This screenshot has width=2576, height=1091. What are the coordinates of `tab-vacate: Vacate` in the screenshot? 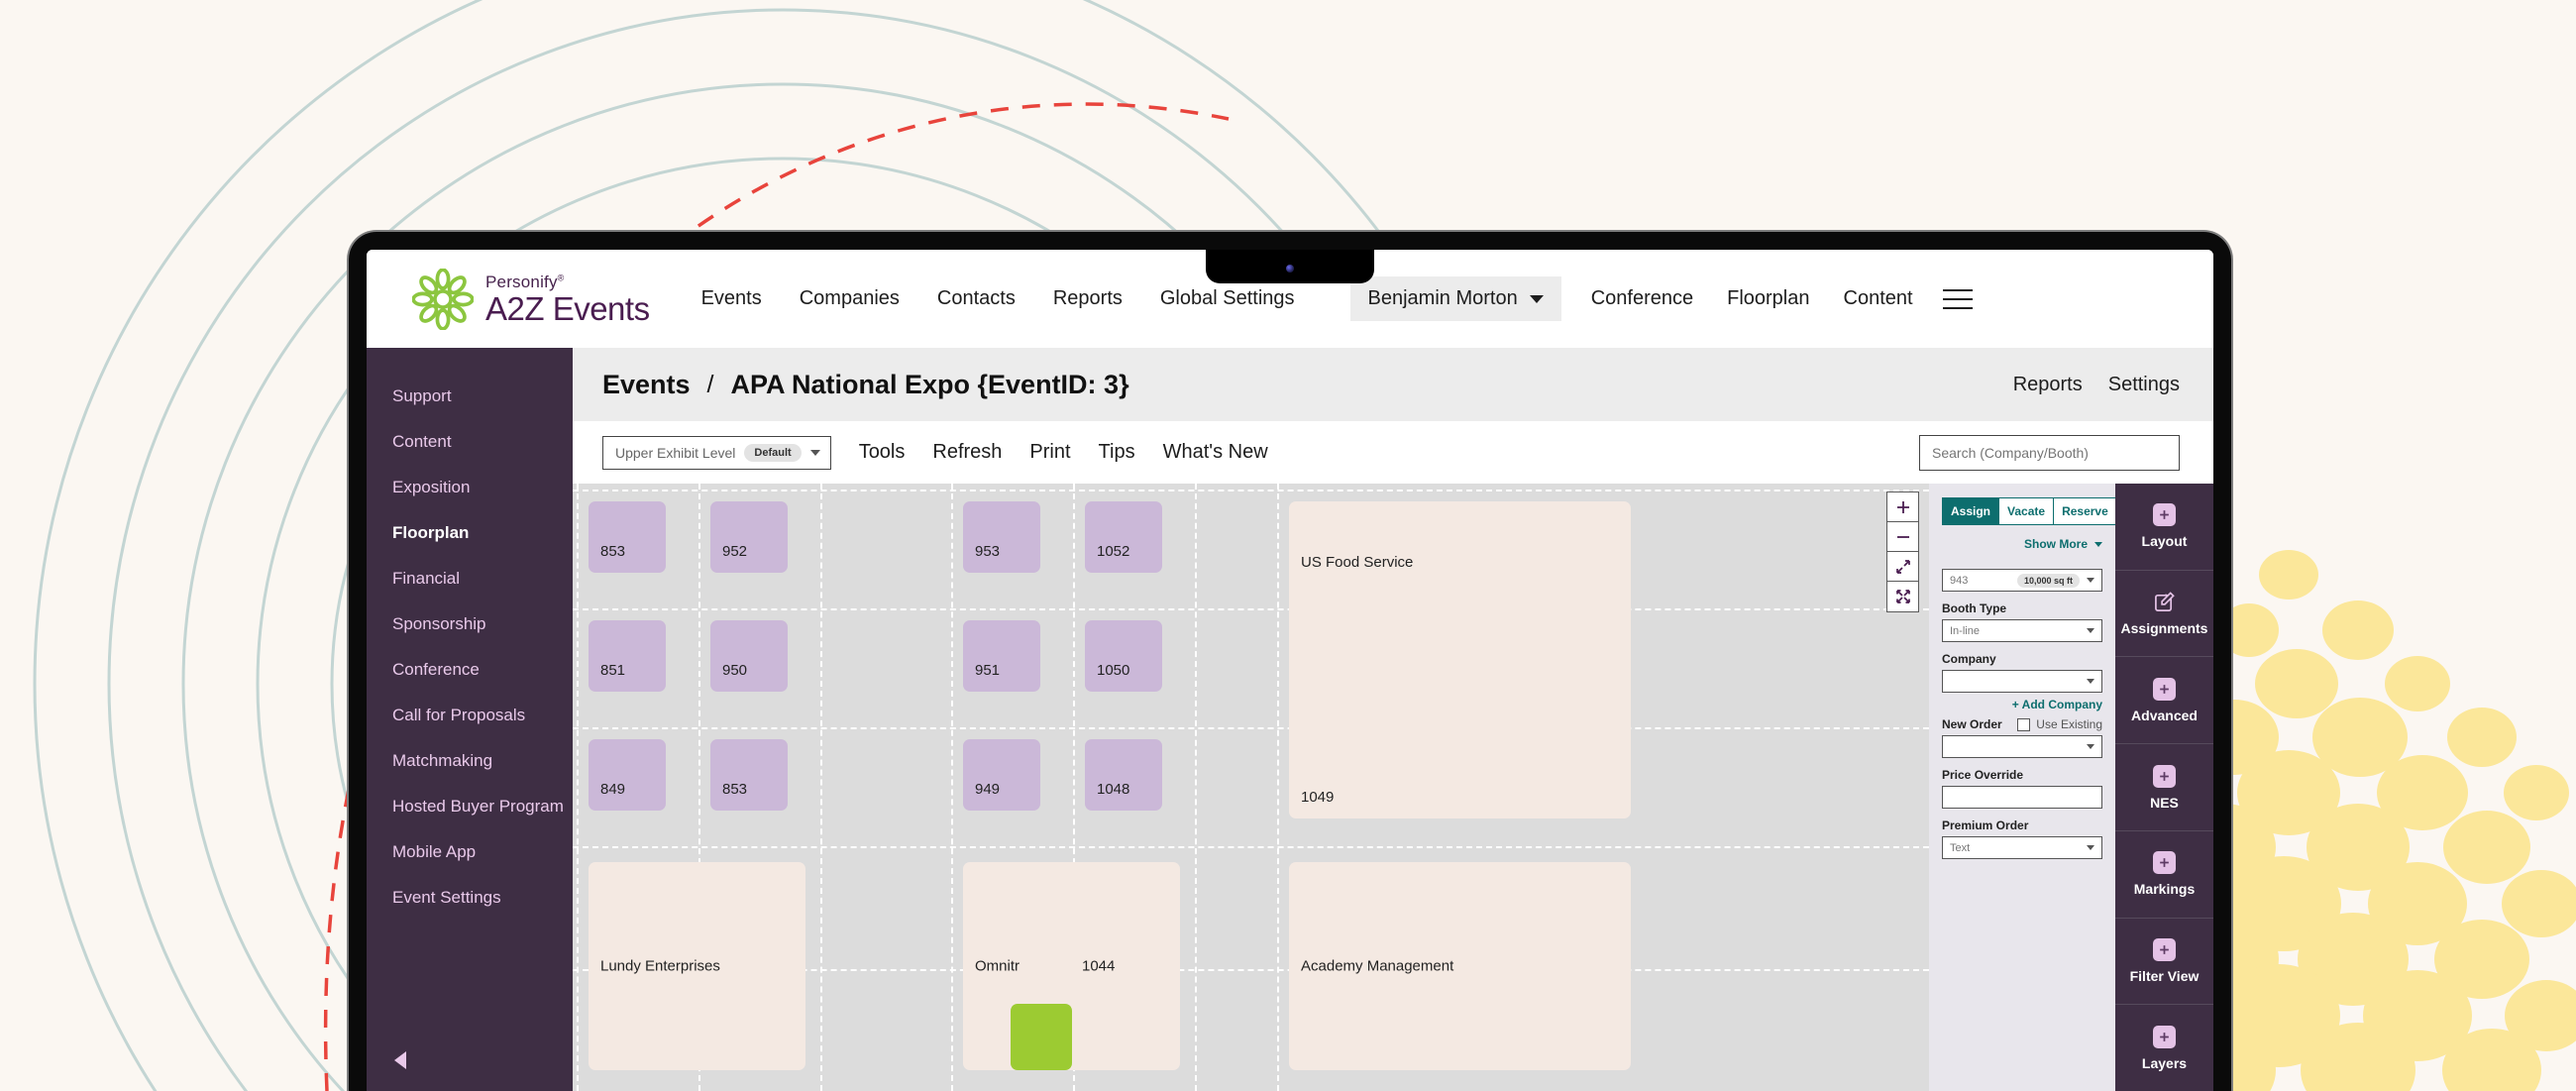 It's located at (2027, 511).